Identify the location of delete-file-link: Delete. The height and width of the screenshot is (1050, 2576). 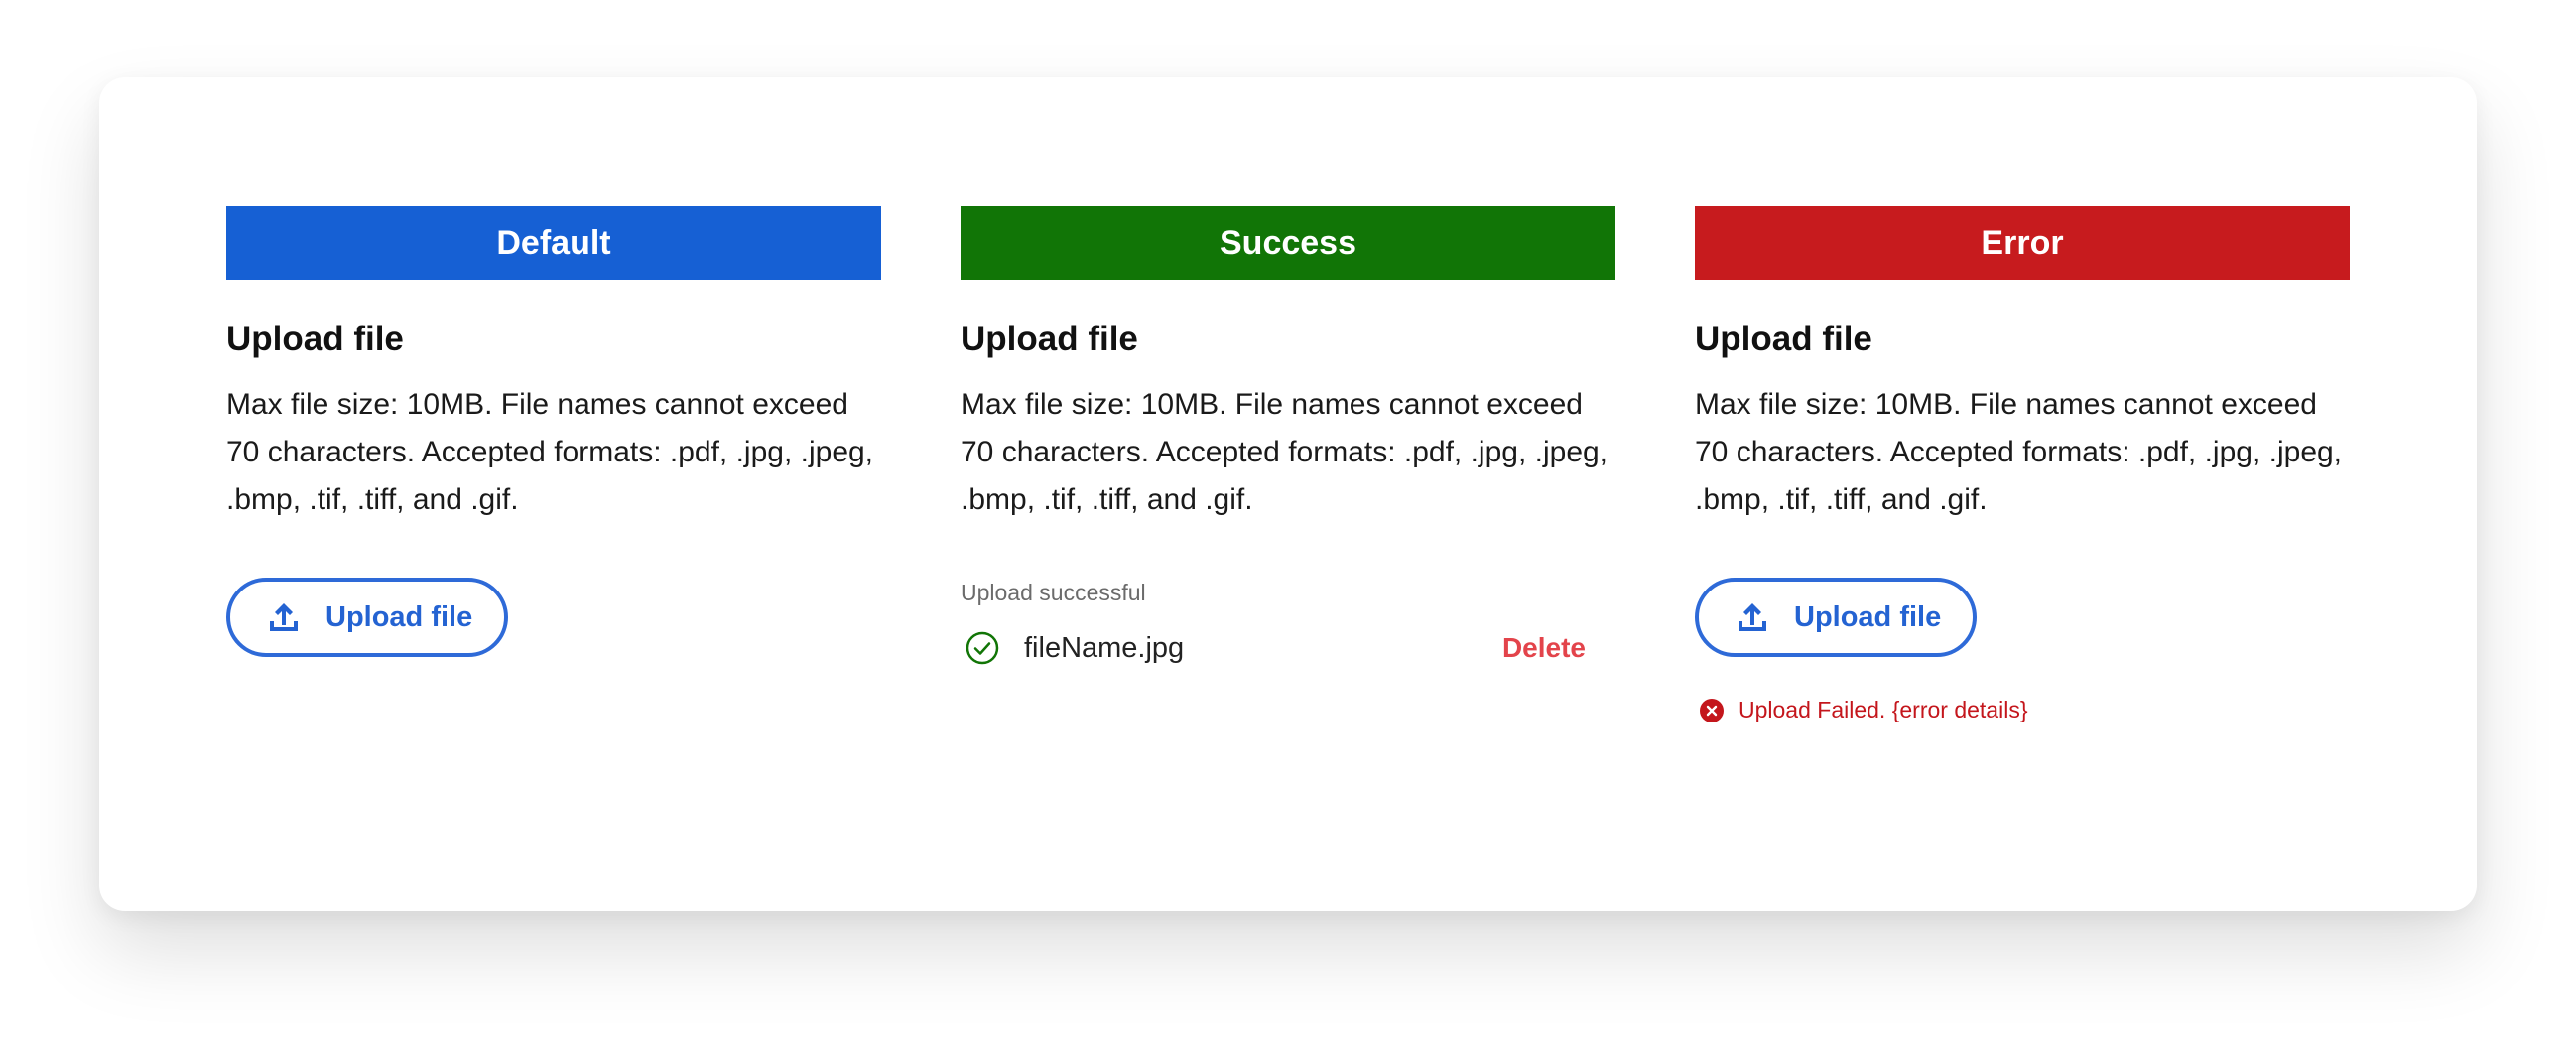
(1544, 648).